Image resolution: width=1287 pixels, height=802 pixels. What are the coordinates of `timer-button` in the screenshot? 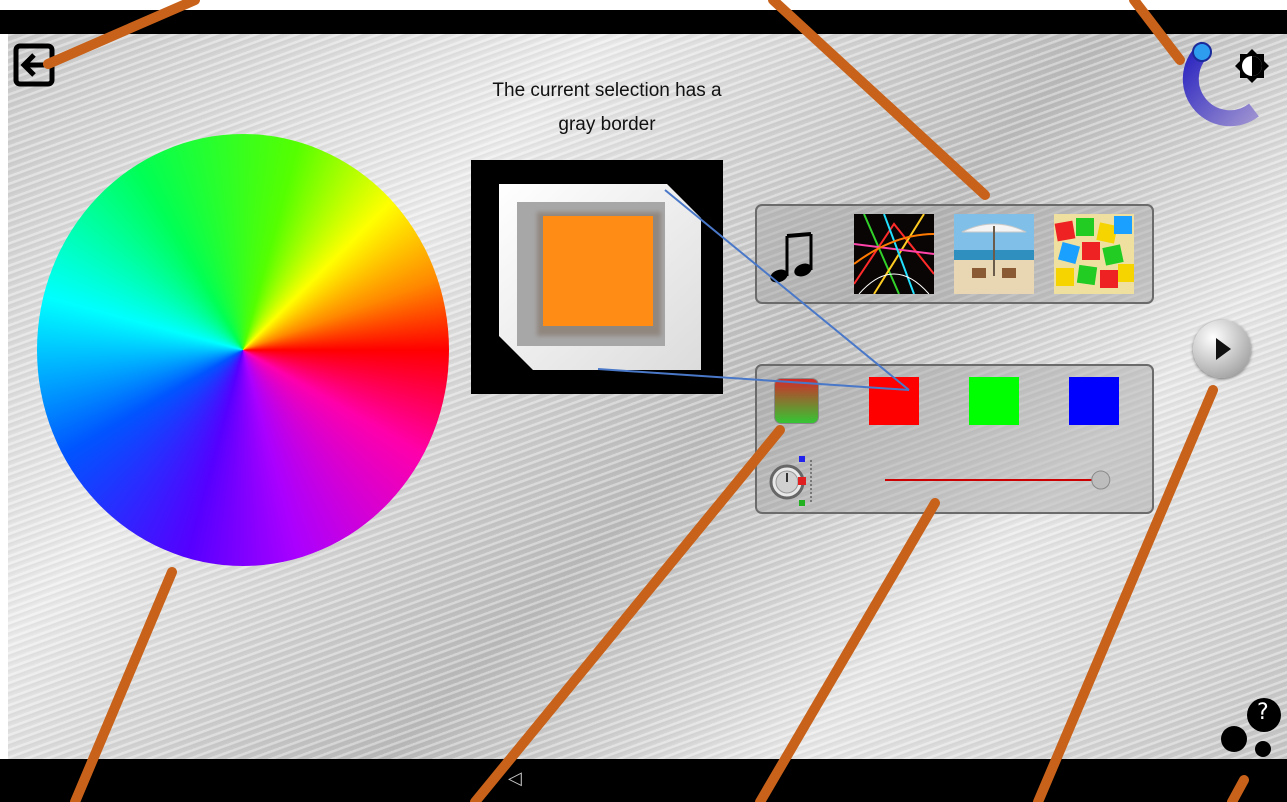 It's located at (793, 480).